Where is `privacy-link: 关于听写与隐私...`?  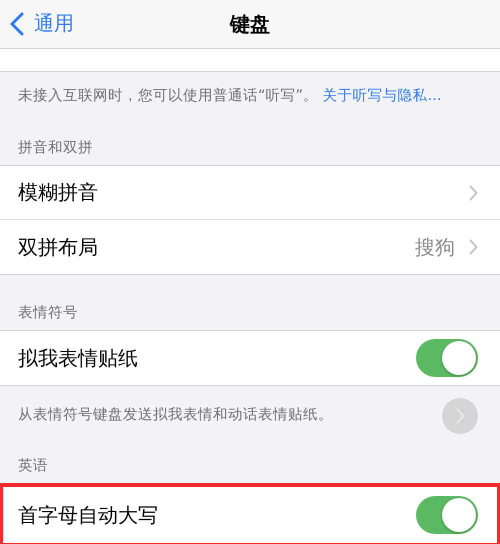 privacy-link: 关于听写与隐私... is located at coordinates (382, 96).